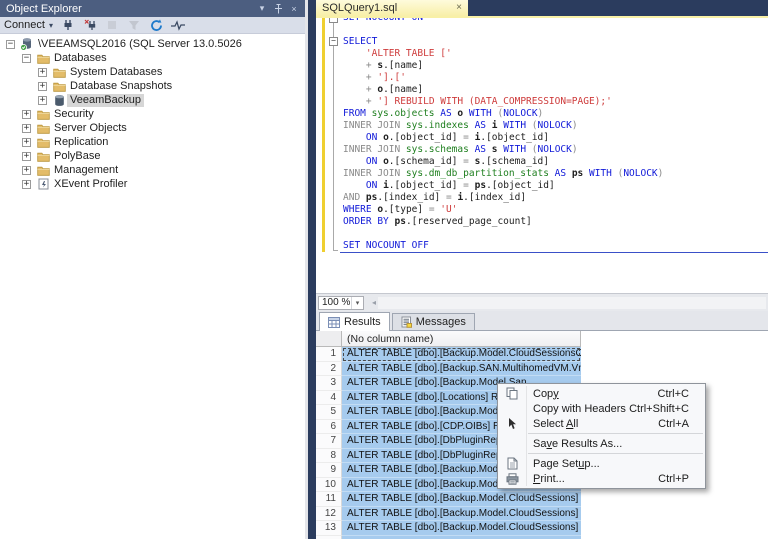  I want to click on row-number-cell: 11, so click(329, 499).